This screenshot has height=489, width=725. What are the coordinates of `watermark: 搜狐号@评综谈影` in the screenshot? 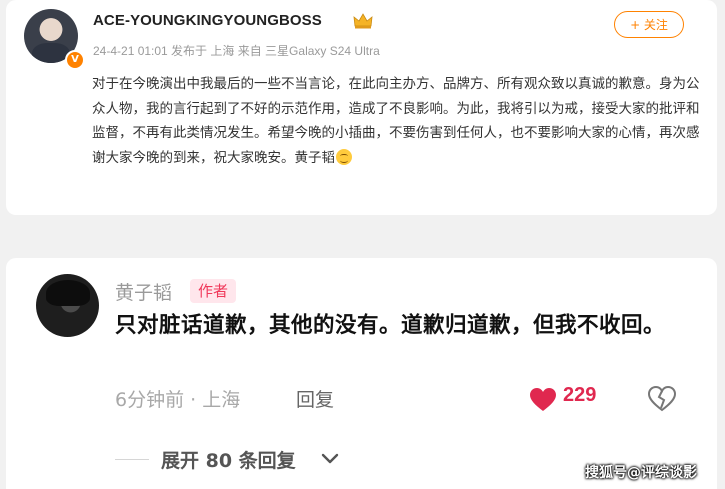 It's located at (641, 473).